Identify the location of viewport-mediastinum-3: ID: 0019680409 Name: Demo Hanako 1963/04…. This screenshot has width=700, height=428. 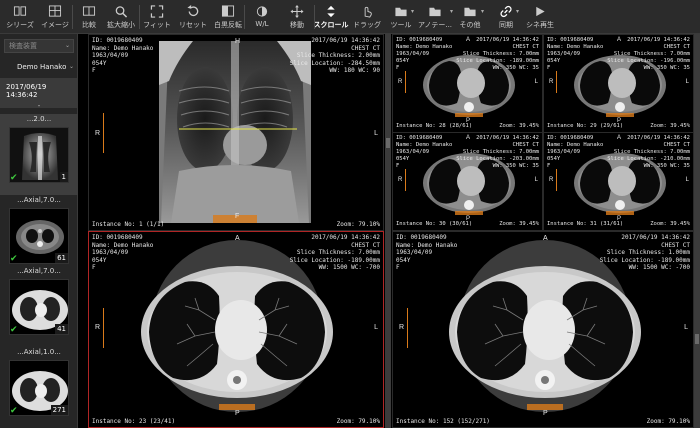
(467, 181).